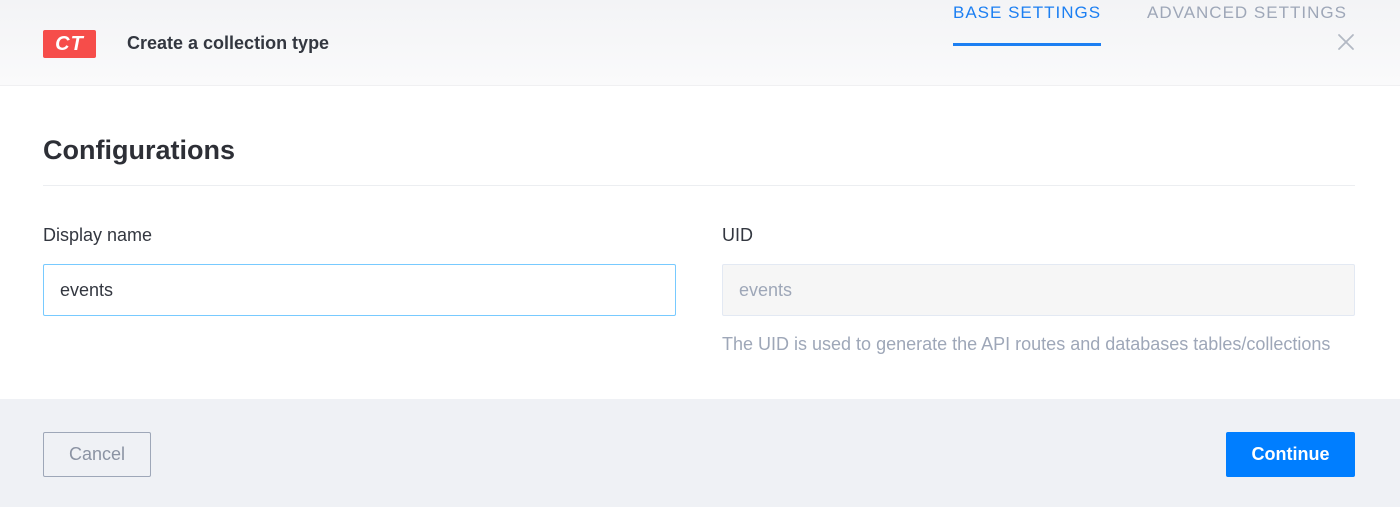 This screenshot has height=507, width=1400. What do you see at coordinates (737, 235) in the screenshot?
I see `uid-label: UID` at bounding box center [737, 235].